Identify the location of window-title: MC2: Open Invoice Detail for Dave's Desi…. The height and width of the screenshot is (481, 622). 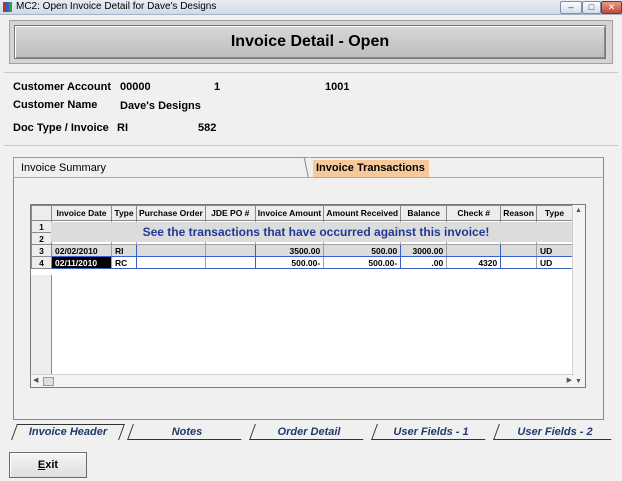
(116, 6).